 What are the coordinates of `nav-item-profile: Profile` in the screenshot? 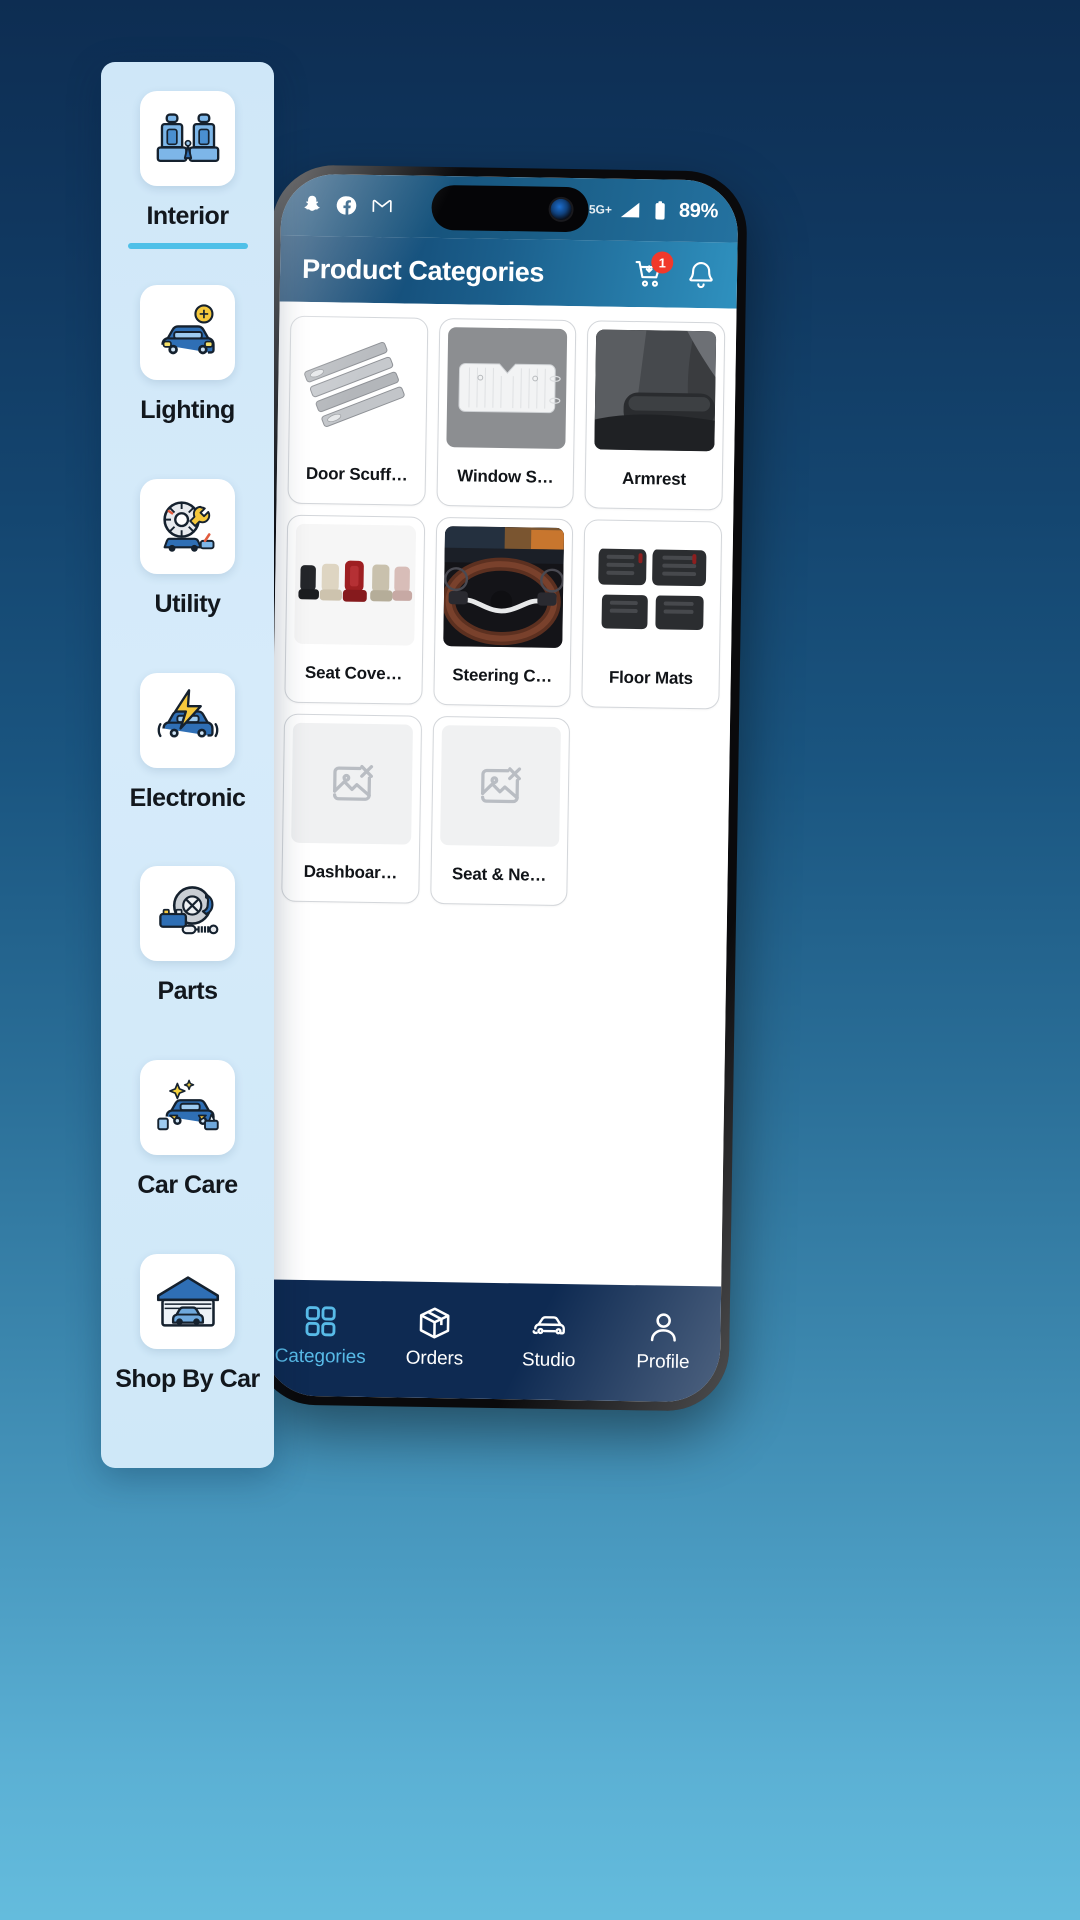 It's located at (663, 1340).